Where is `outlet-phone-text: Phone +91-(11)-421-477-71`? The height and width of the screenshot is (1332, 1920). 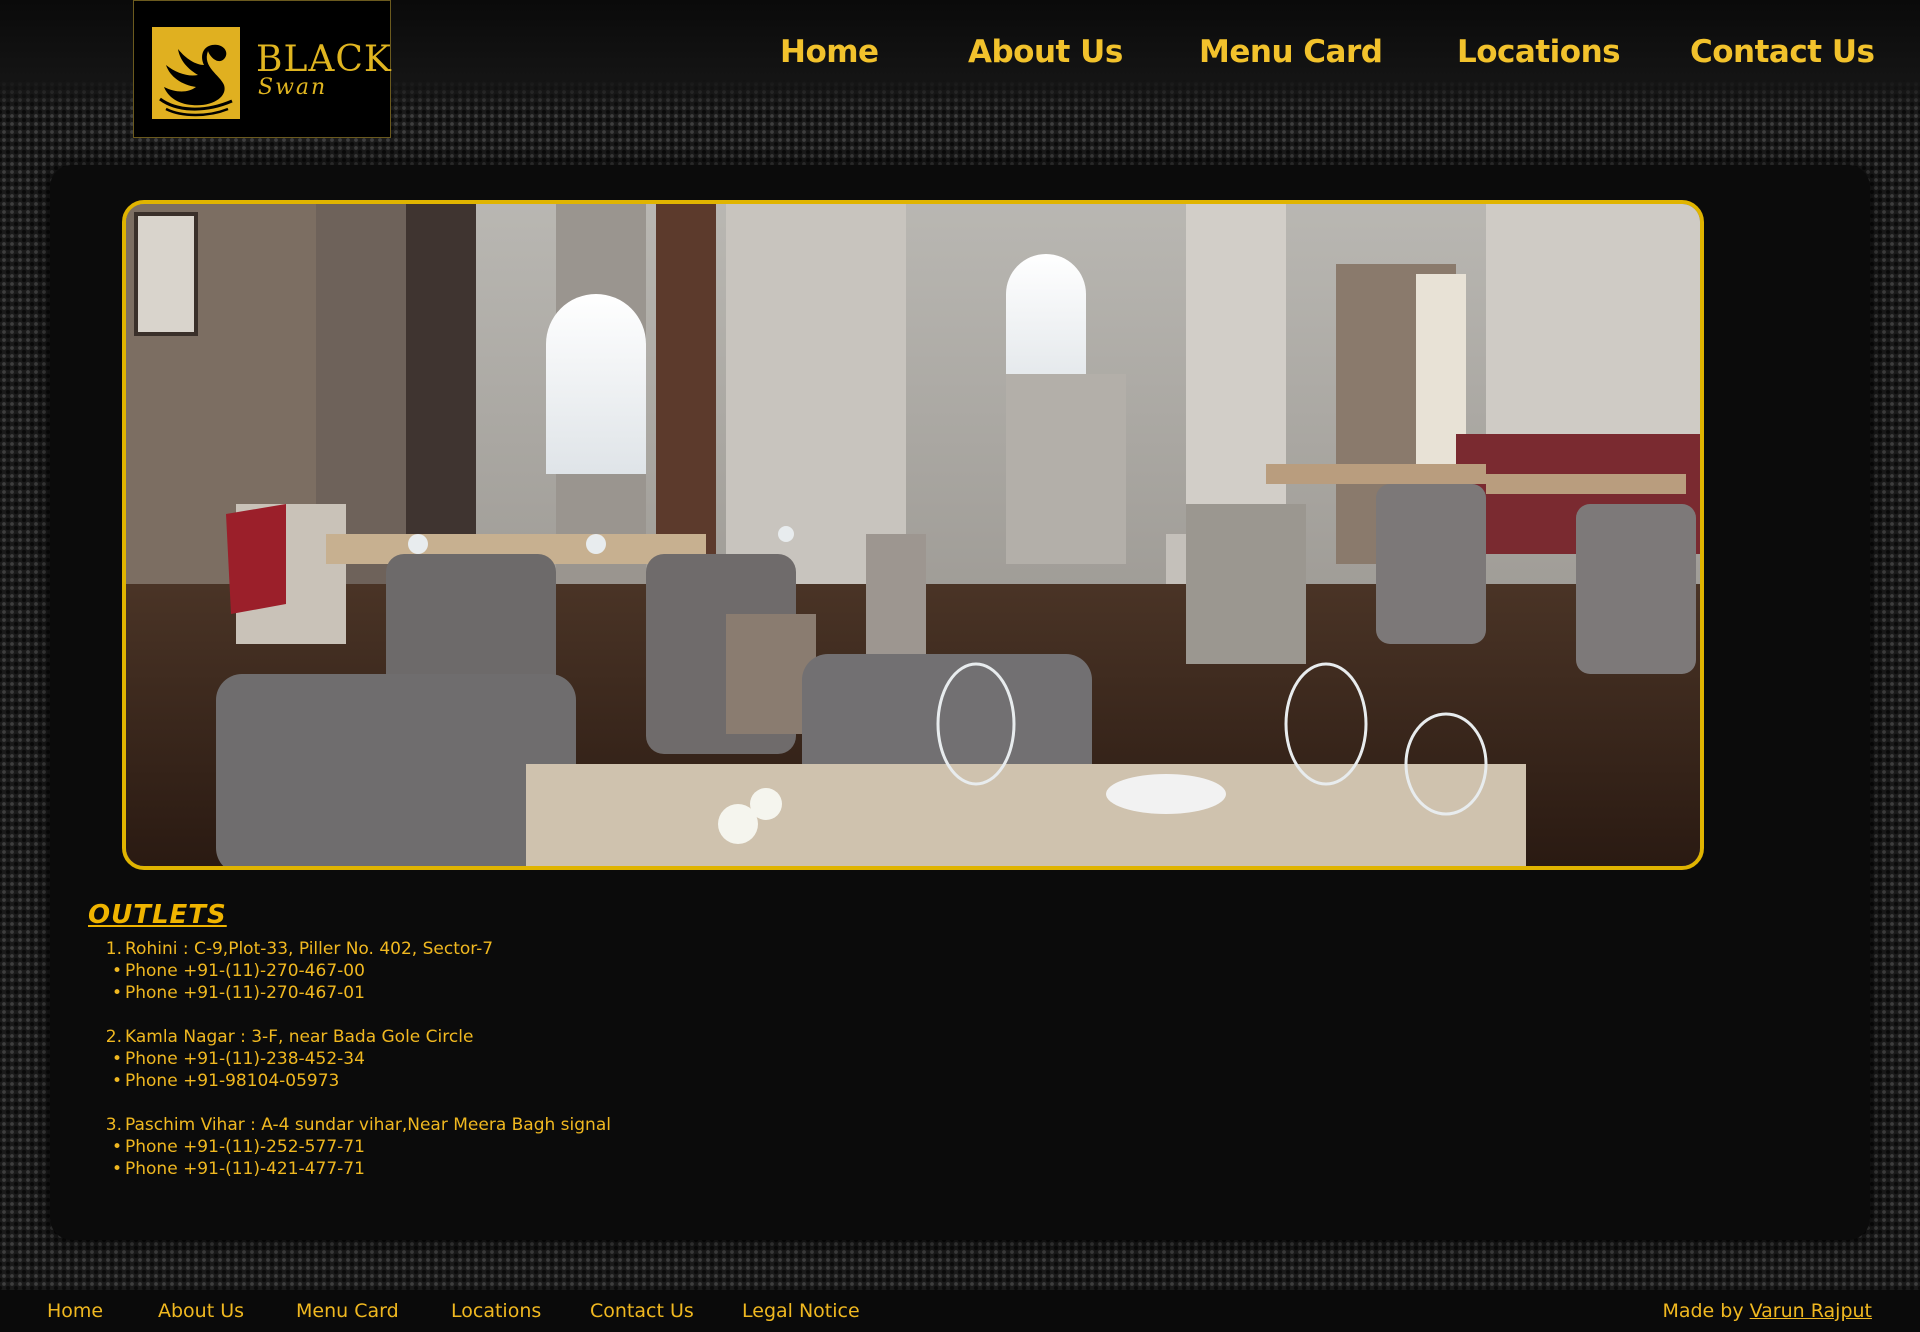 outlet-phone-text: Phone +91-(11)-421-477-71 is located at coordinates (245, 1169).